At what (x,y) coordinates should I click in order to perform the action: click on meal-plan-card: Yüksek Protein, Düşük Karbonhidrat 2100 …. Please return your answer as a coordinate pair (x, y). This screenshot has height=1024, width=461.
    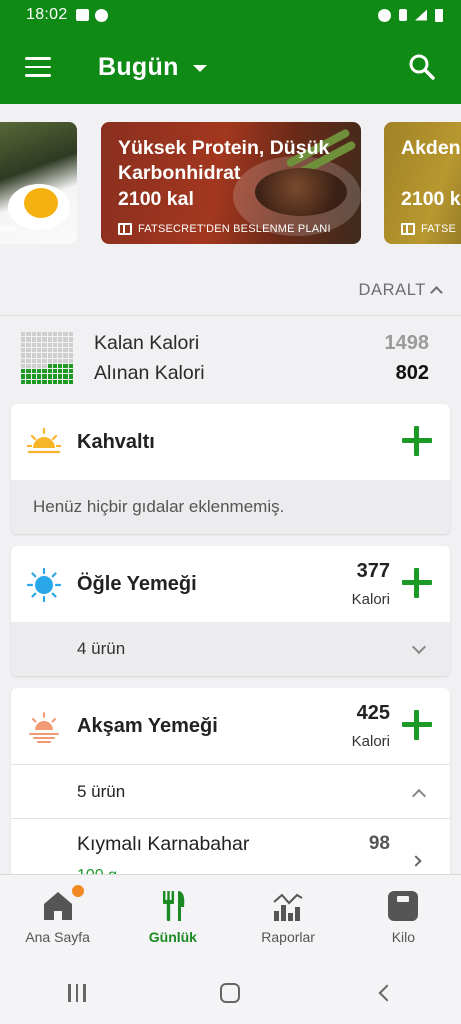
    Looking at the image, I should click on (231, 183).